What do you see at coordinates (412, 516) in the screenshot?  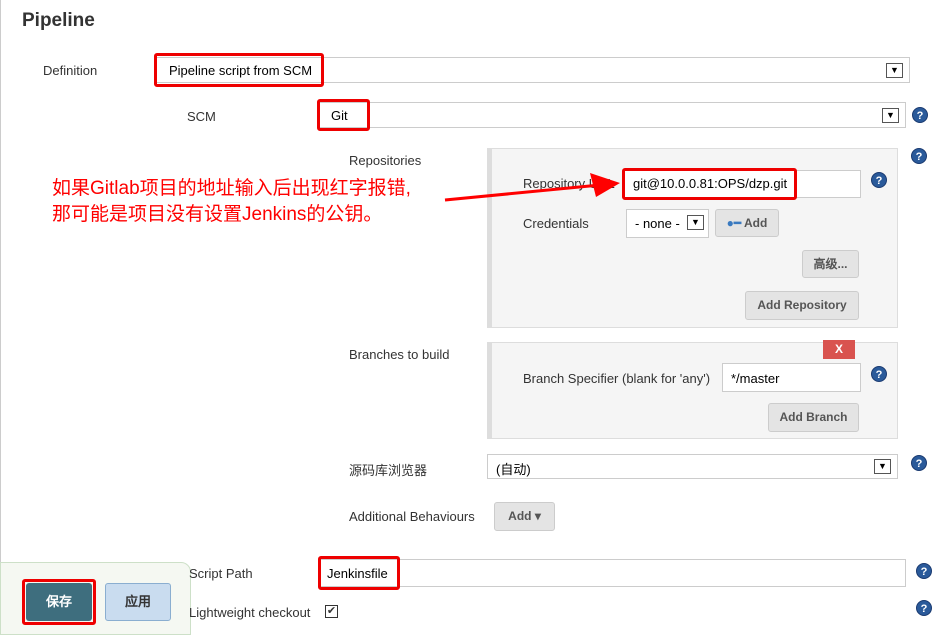 I see `behaviours-label: Additional Behaviours` at bounding box center [412, 516].